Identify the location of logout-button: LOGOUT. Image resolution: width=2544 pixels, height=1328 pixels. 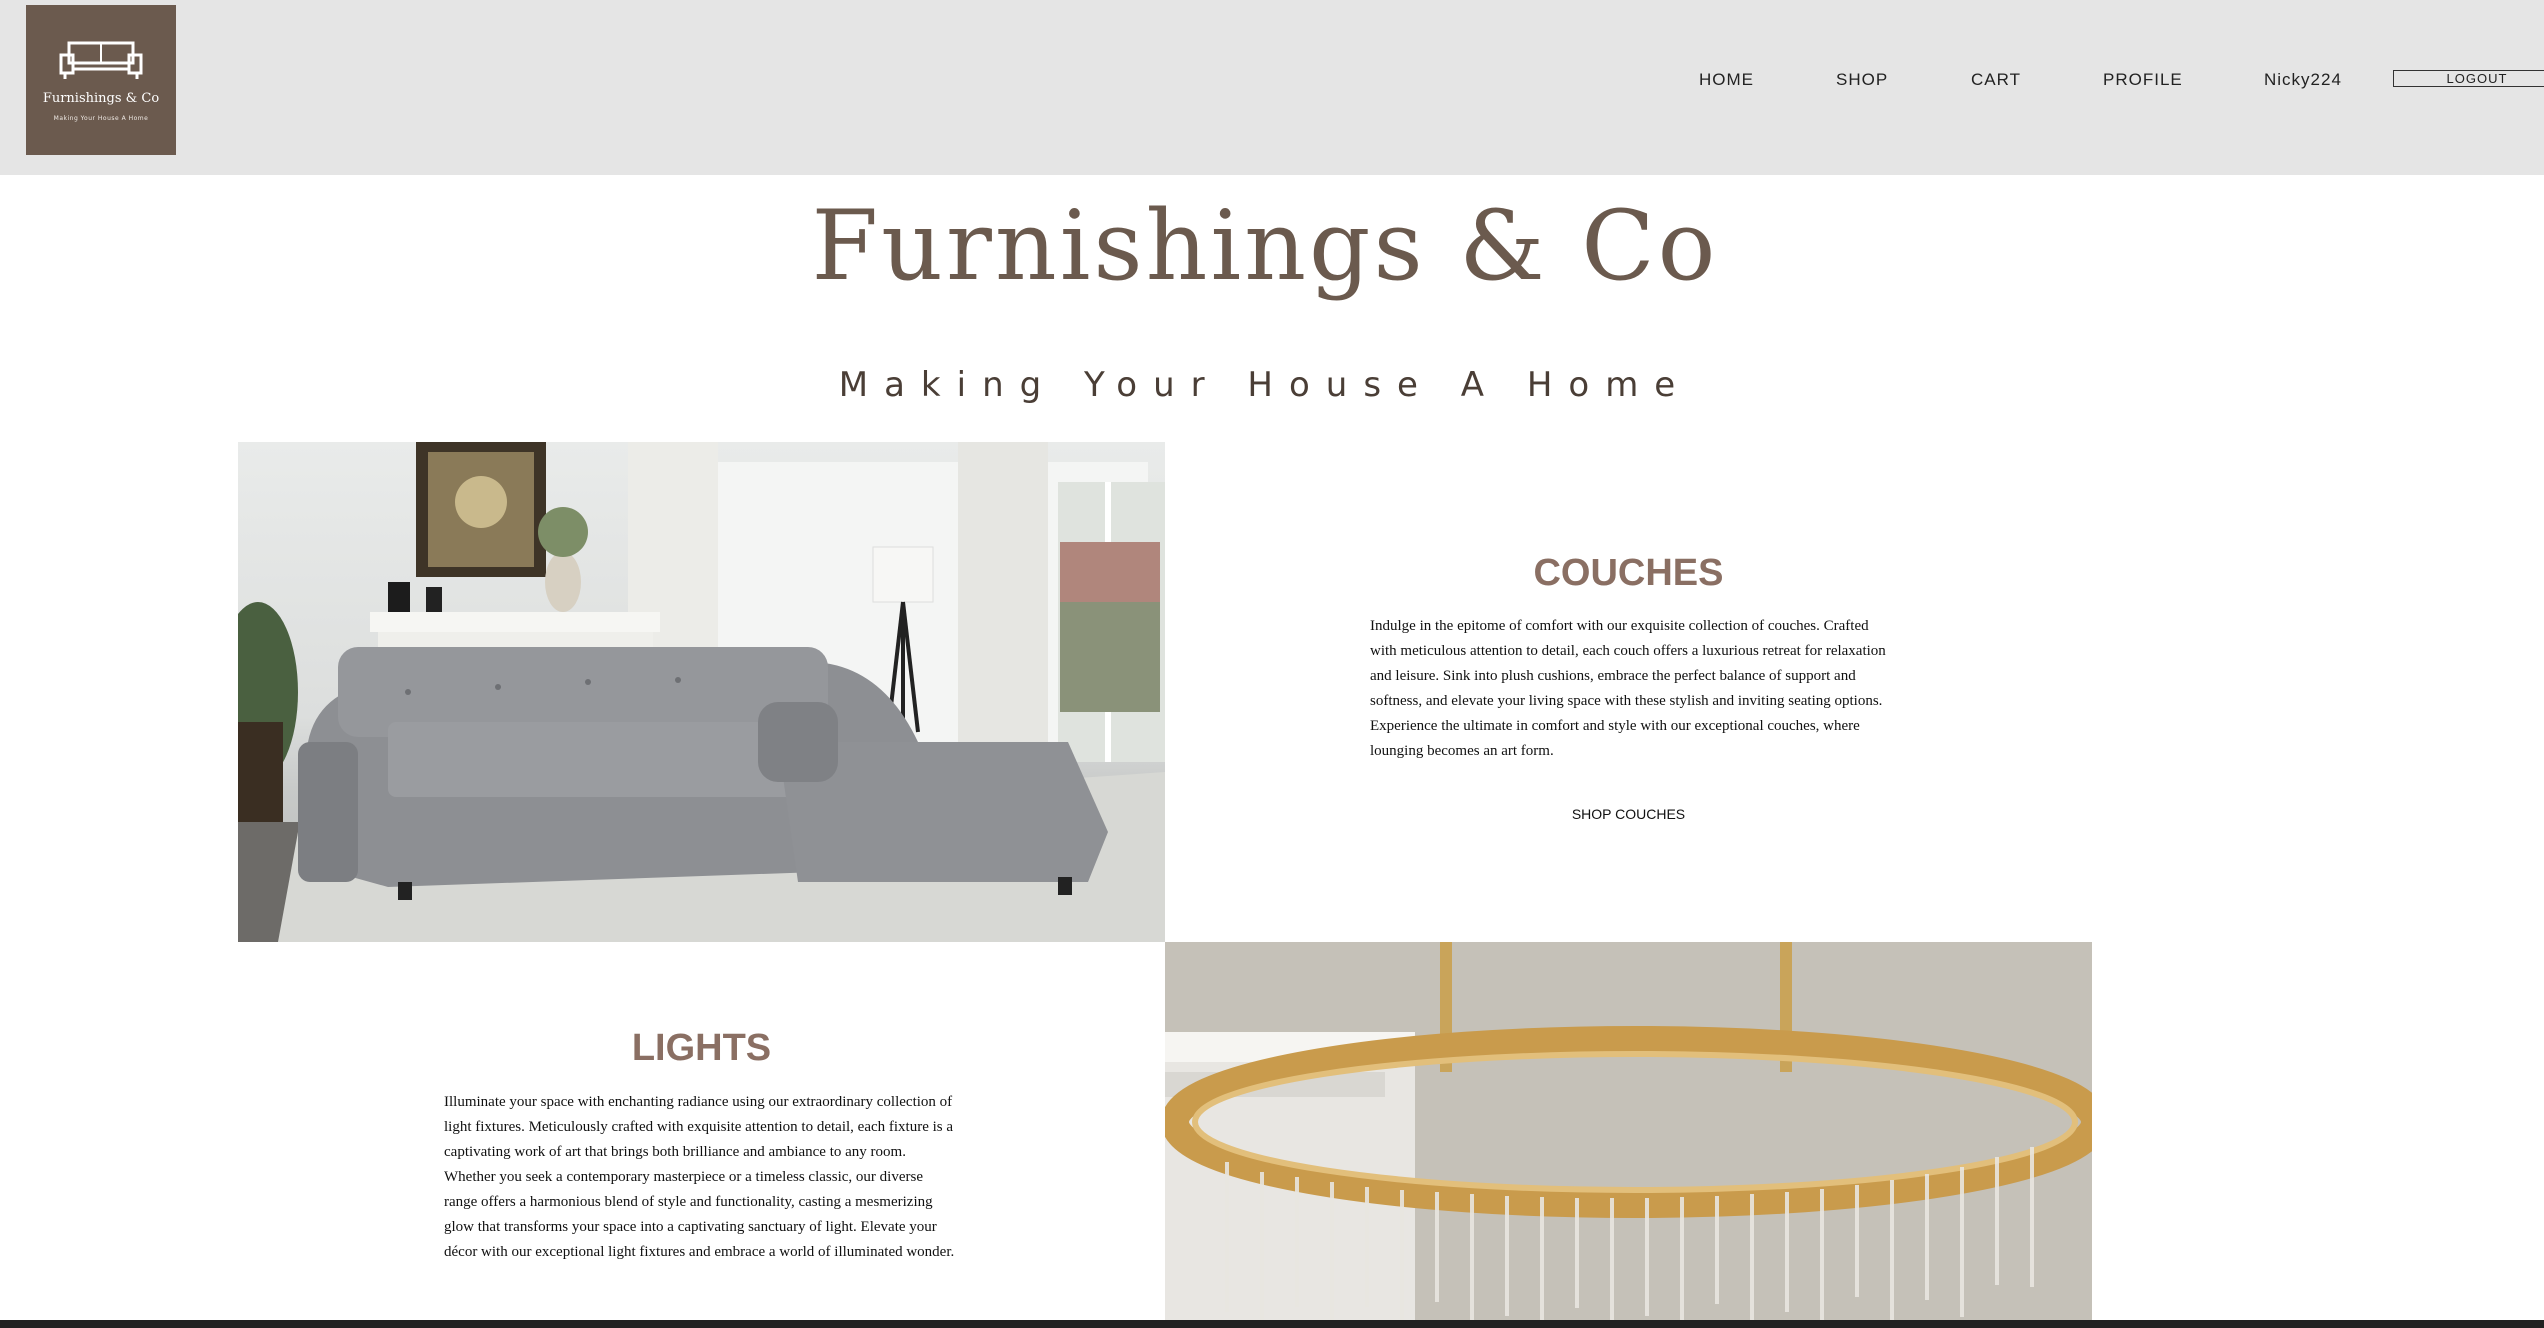
(2468, 78).